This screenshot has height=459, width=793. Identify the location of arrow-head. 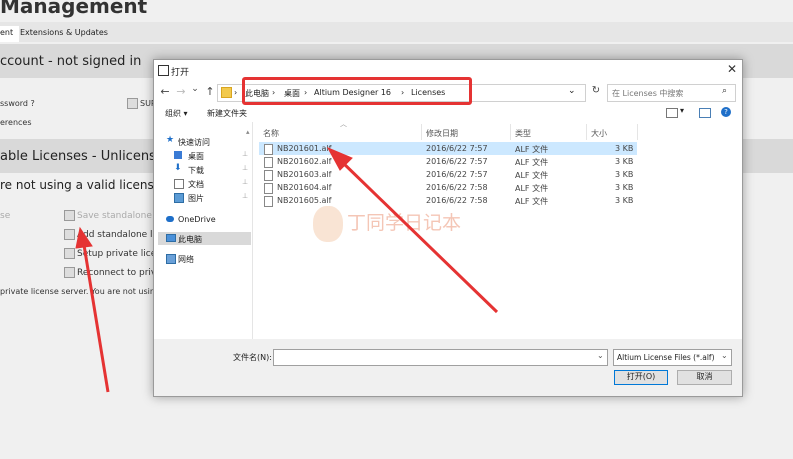
(84, 237).